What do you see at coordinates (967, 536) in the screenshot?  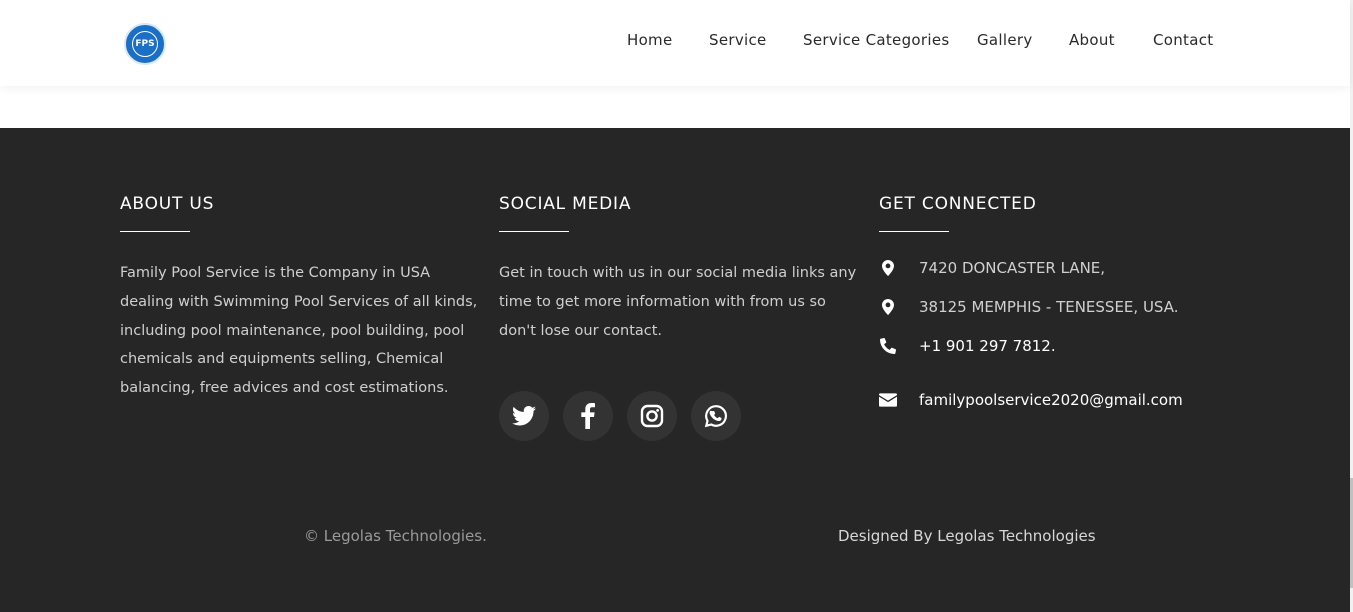 I see `designed-by-text: Designed By Legolas Technologies` at bounding box center [967, 536].